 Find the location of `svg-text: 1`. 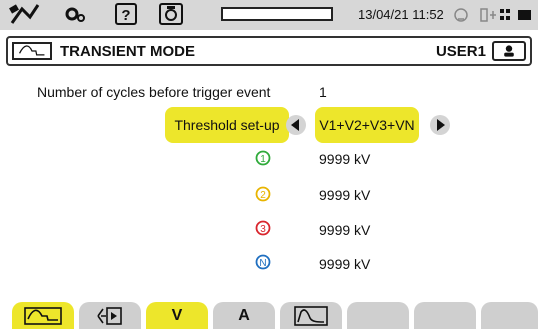

svg-text: 1 is located at coordinates (263, 159).